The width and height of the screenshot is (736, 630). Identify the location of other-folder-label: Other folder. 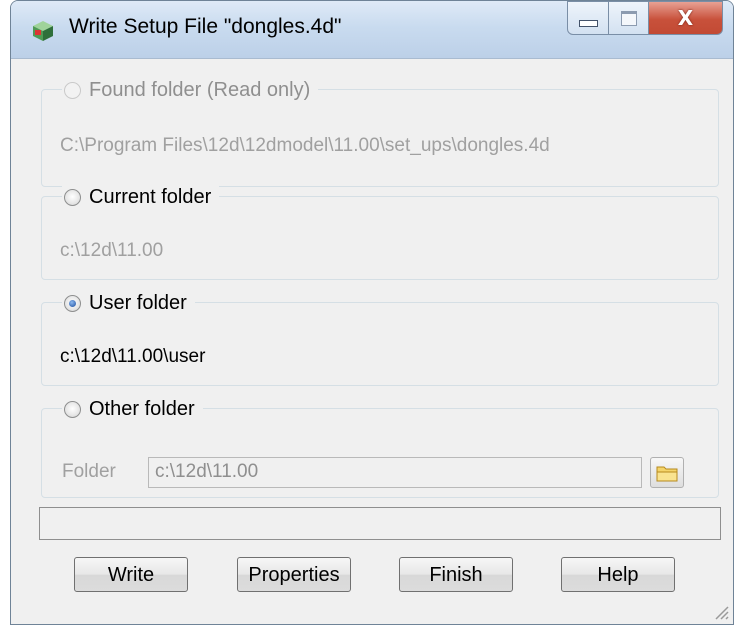
(142, 409).